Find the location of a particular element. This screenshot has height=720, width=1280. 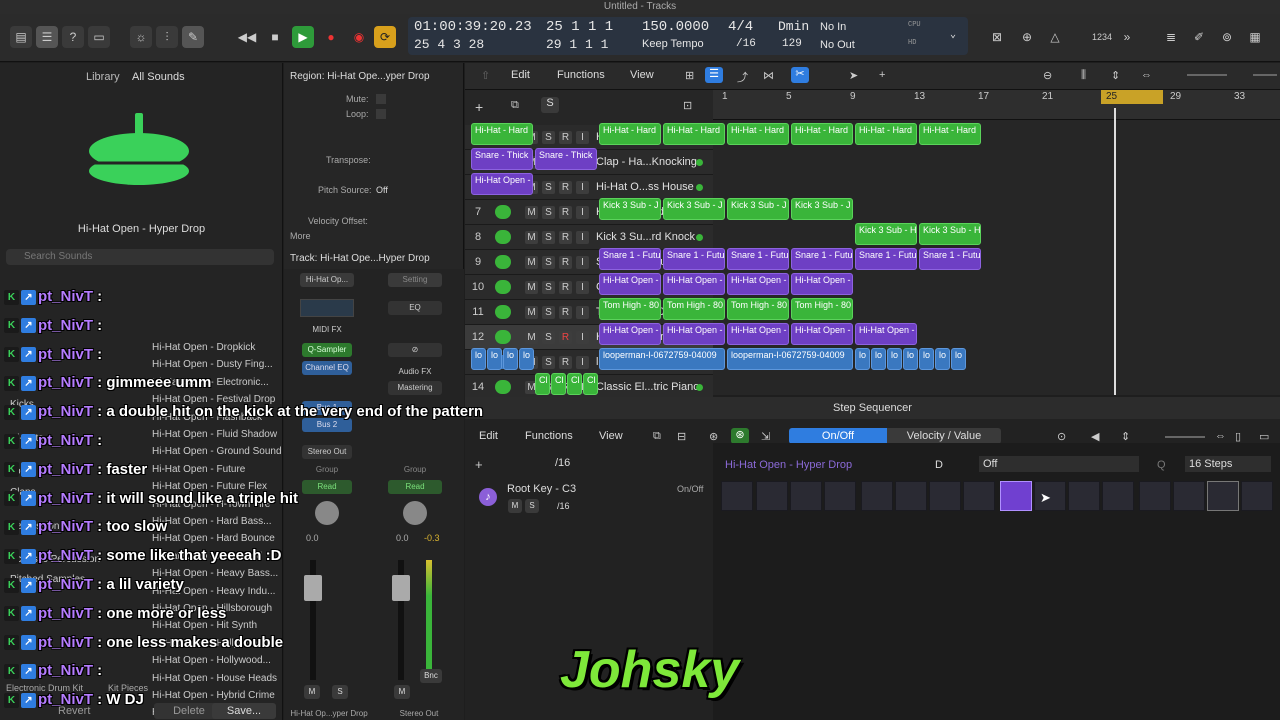

region: looperman-l-0672759-04009 is located at coordinates (662, 359).